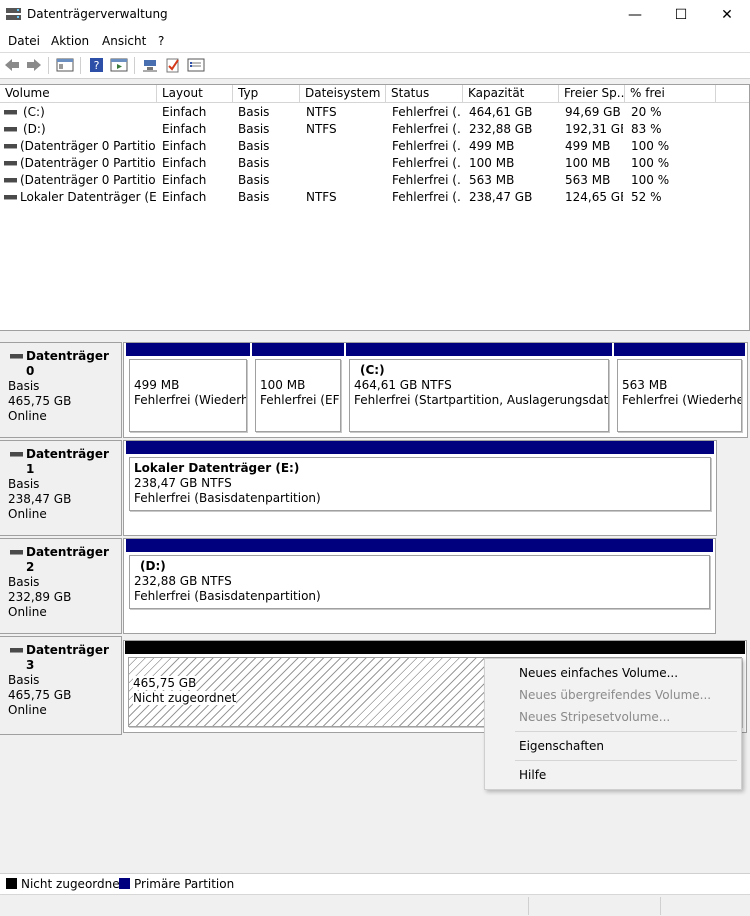  What do you see at coordinates (532, 775) in the screenshot?
I see `menu-item-help: Hilfe` at bounding box center [532, 775].